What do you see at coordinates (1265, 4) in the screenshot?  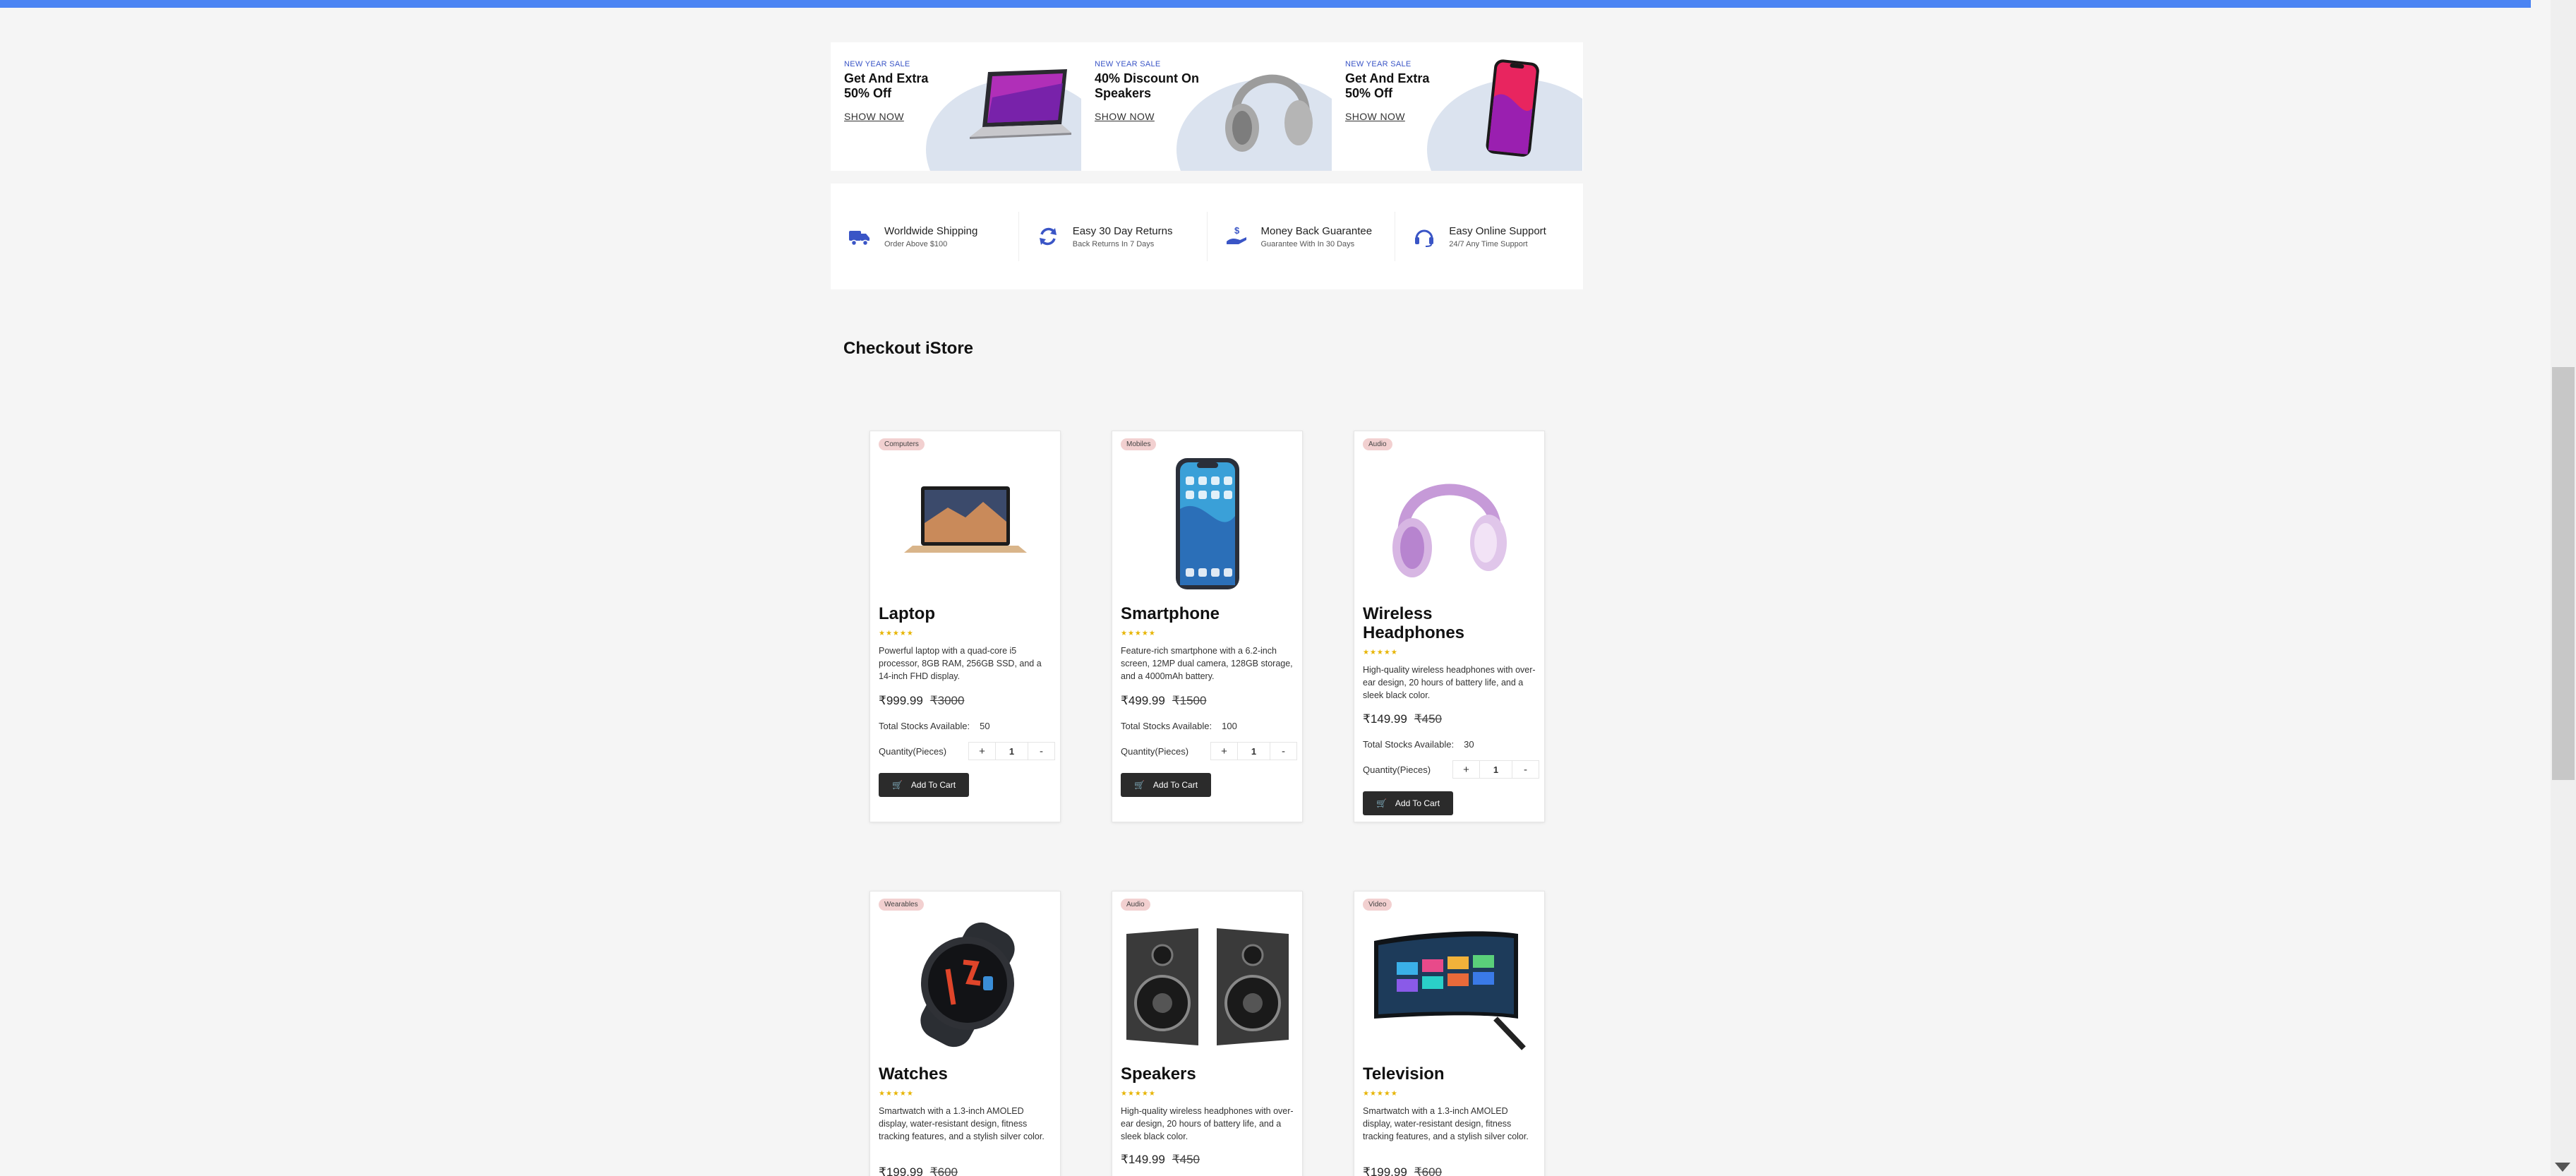 I see `top-accent-bar` at bounding box center [1265, 4].